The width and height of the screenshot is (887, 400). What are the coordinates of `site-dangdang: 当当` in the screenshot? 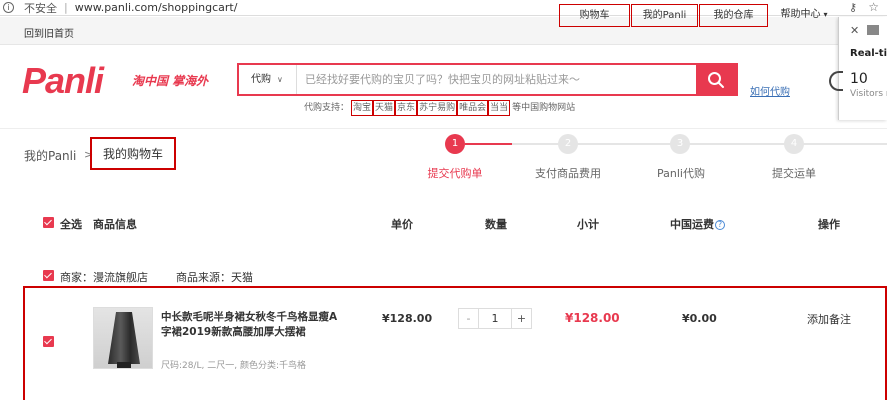 It's located at (499, 108).